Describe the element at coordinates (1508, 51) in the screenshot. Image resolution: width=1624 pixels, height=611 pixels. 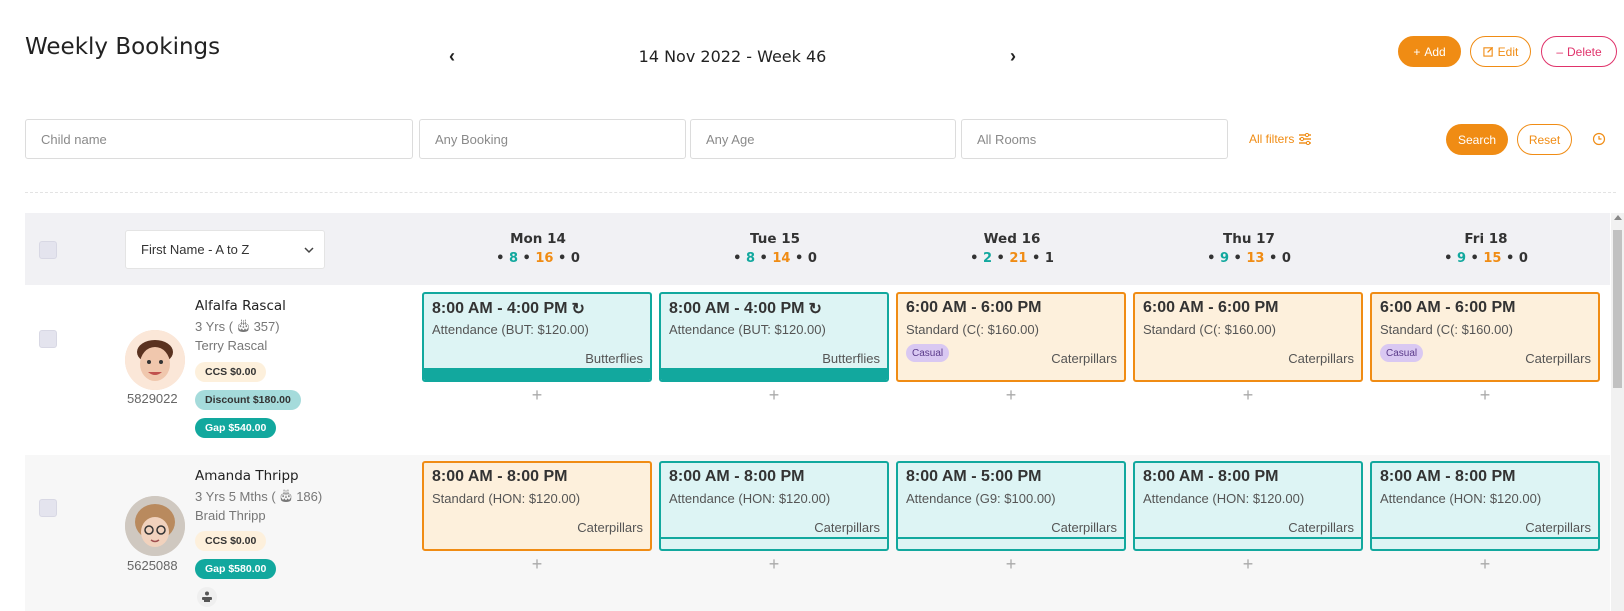
I see `edit-button-label: Edit` at that location.